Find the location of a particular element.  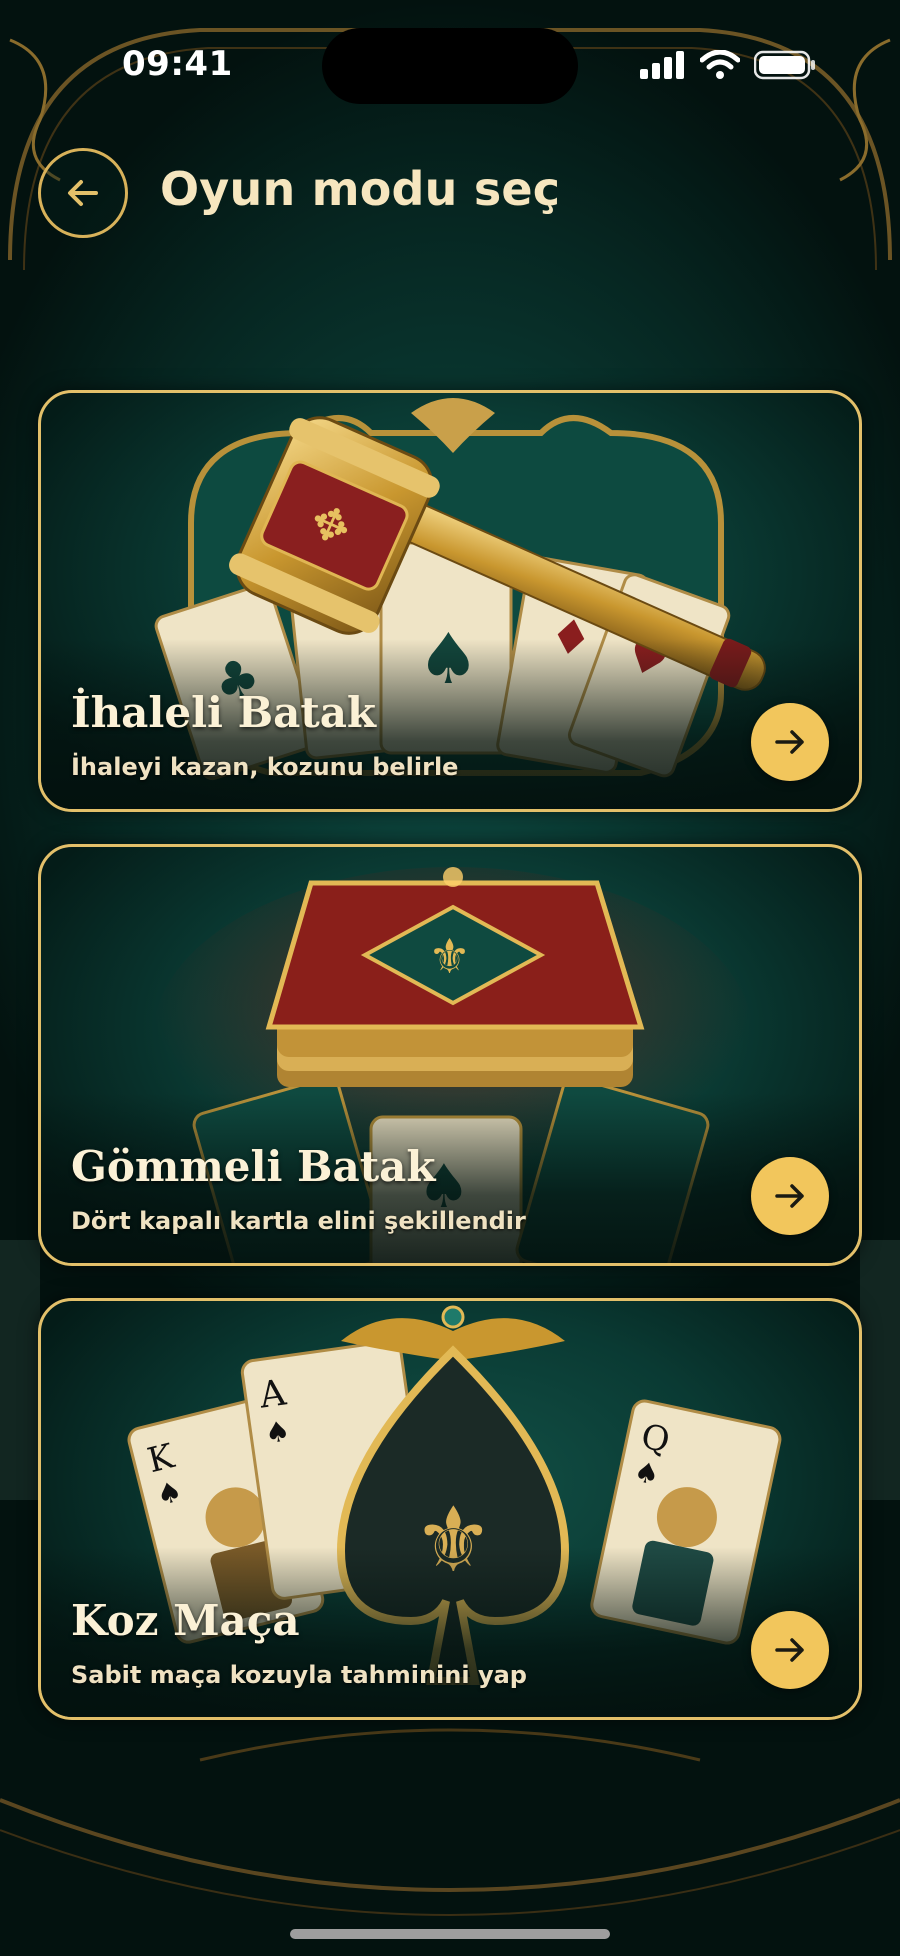

battery-icon is located at coordinates (784, 65).